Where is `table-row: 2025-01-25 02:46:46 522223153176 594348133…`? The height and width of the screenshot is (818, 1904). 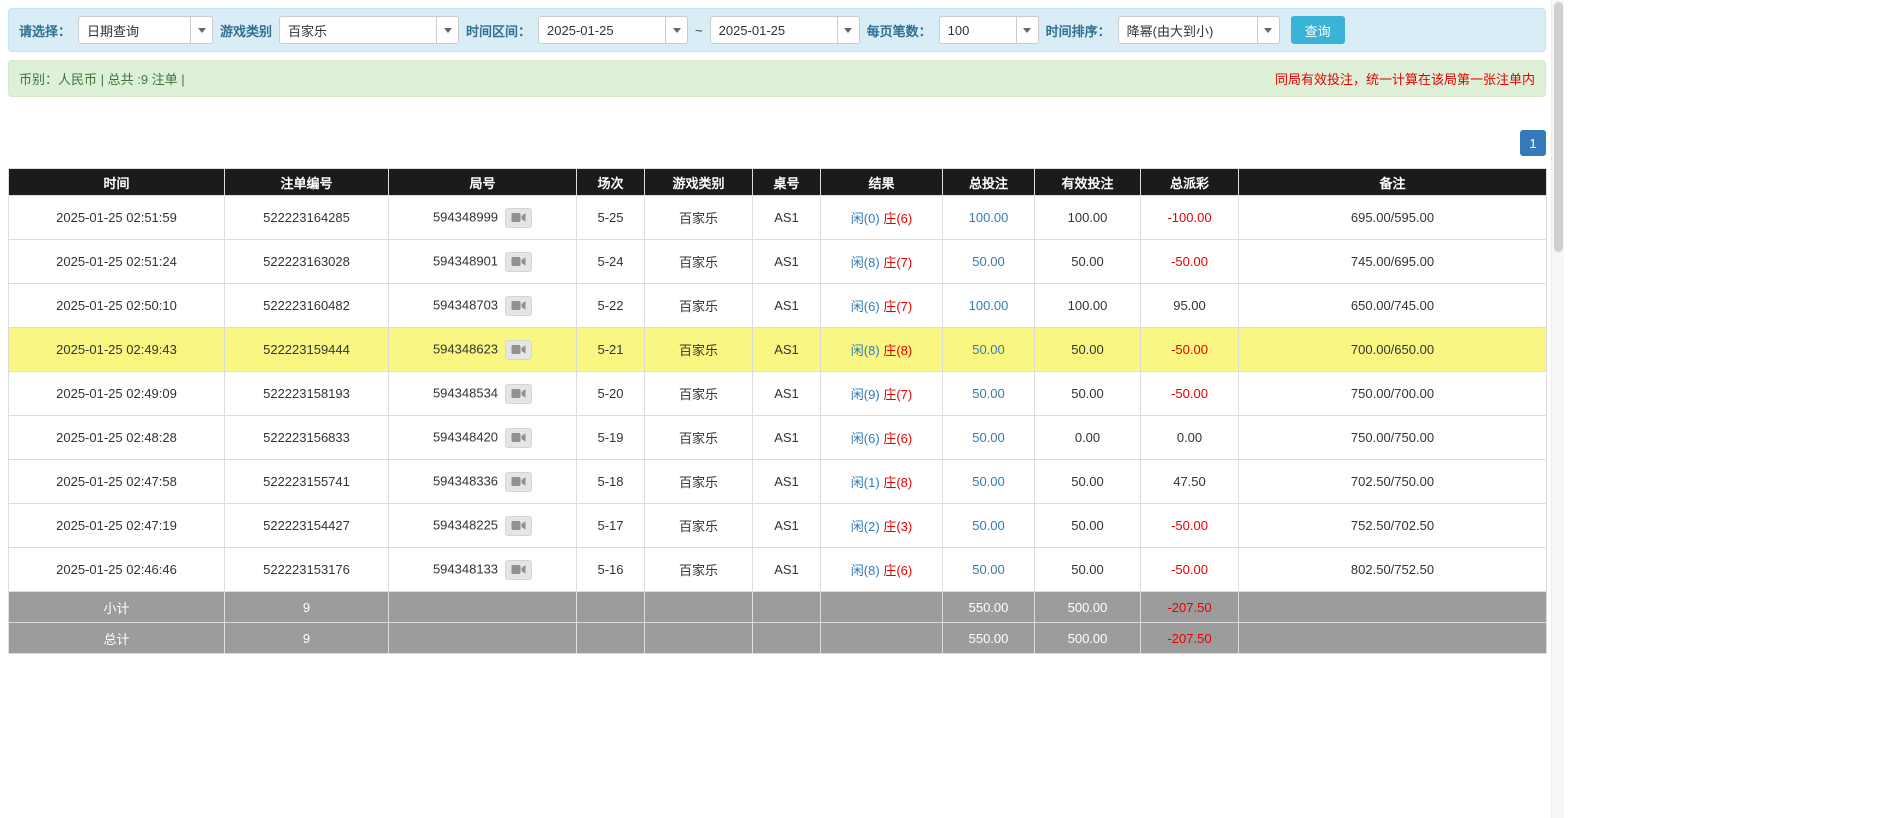
table-row: 2025-01-25 02:46:46 522223153176 594348133… is located at coordinates (777, 569).